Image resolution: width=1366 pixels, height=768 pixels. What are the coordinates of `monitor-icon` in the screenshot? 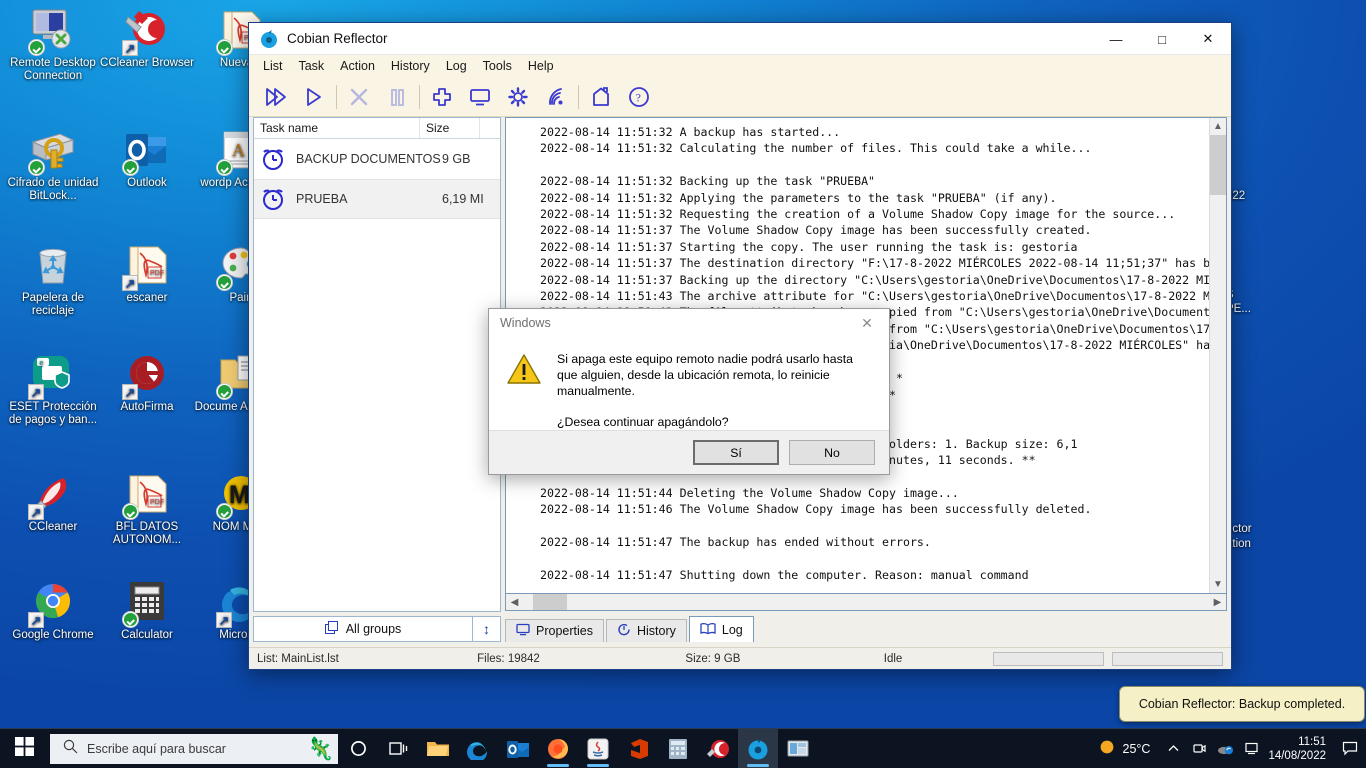 It's located at (523, 631).